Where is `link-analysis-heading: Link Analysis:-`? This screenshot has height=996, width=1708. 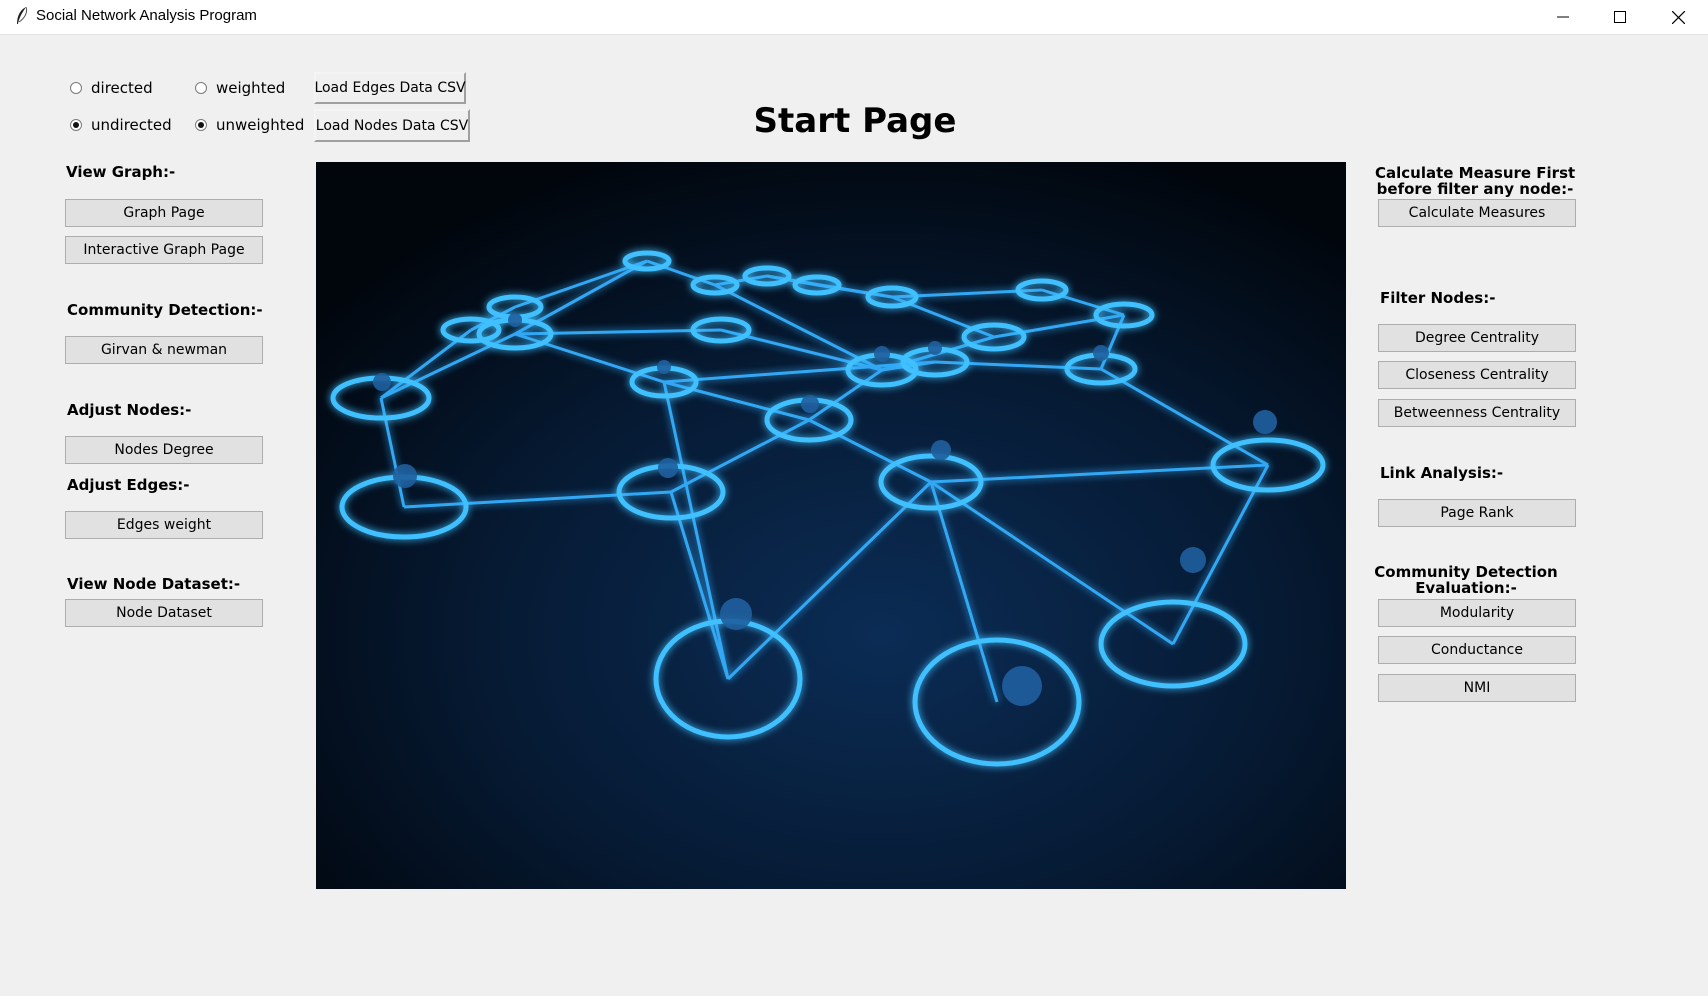 link-analysis-heading: Link Analysis:- is located at coordinates (1442, 473).